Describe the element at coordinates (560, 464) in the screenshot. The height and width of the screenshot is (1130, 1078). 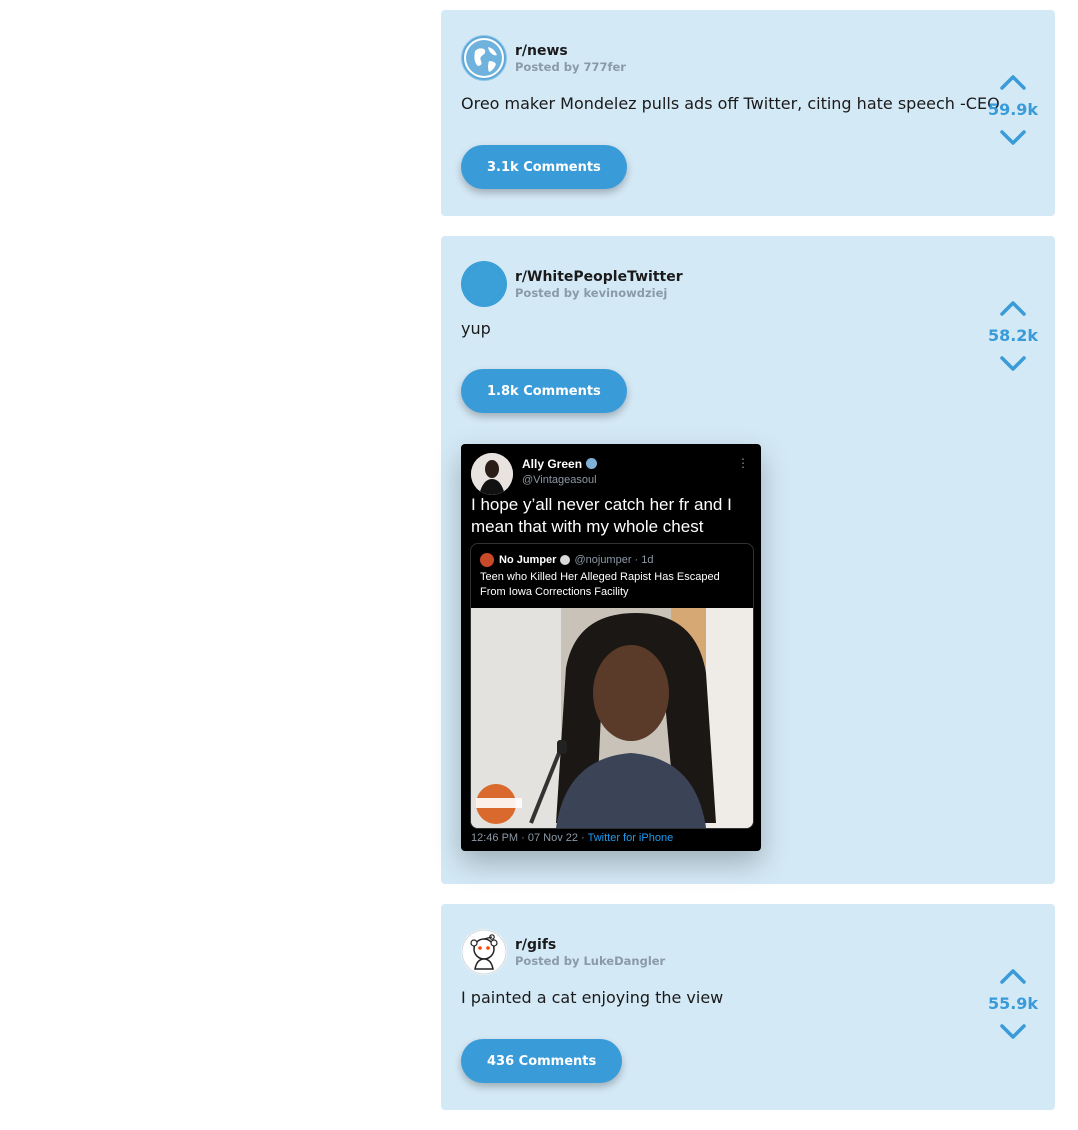
I see `tweet-author: Ally Green` at that location.